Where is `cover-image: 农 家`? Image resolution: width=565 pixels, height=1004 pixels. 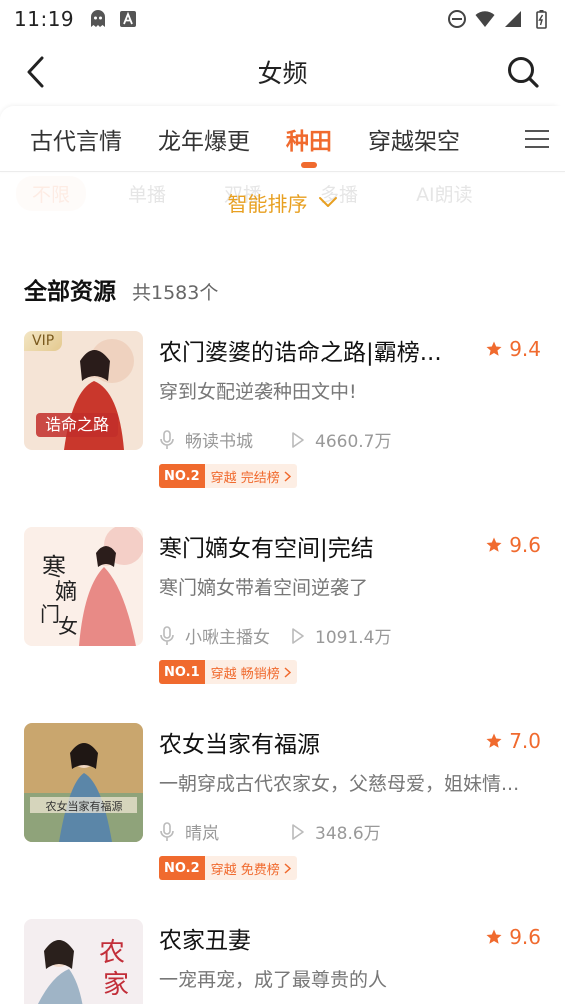 cover-image: 农 家 is located at coordinates (83, 961).